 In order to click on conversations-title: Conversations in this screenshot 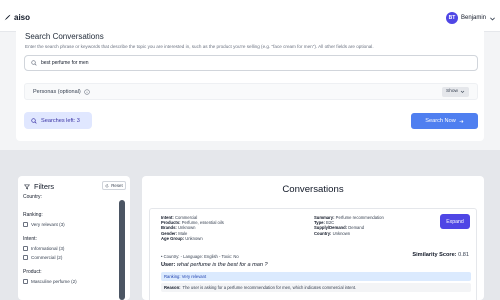, I will do `click(313, 189)`.